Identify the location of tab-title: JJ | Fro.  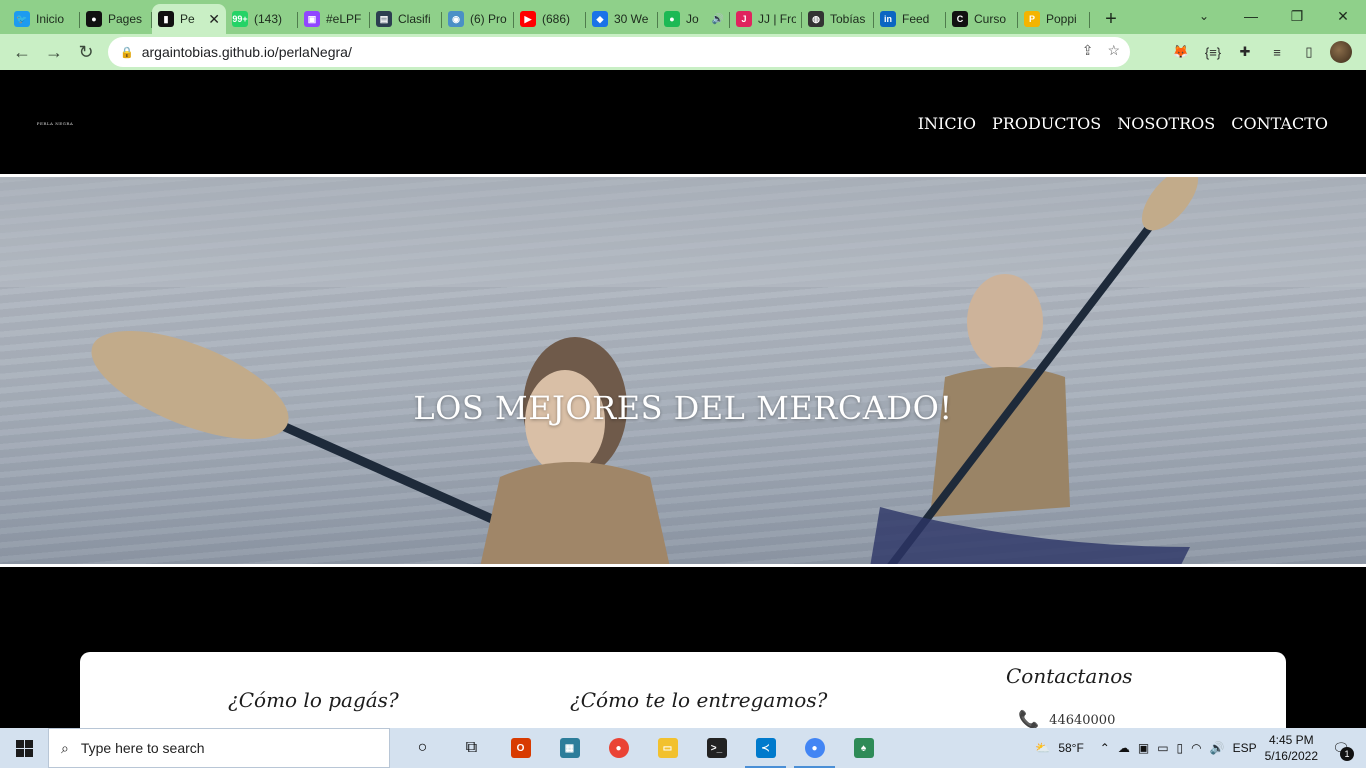
(777, 19).